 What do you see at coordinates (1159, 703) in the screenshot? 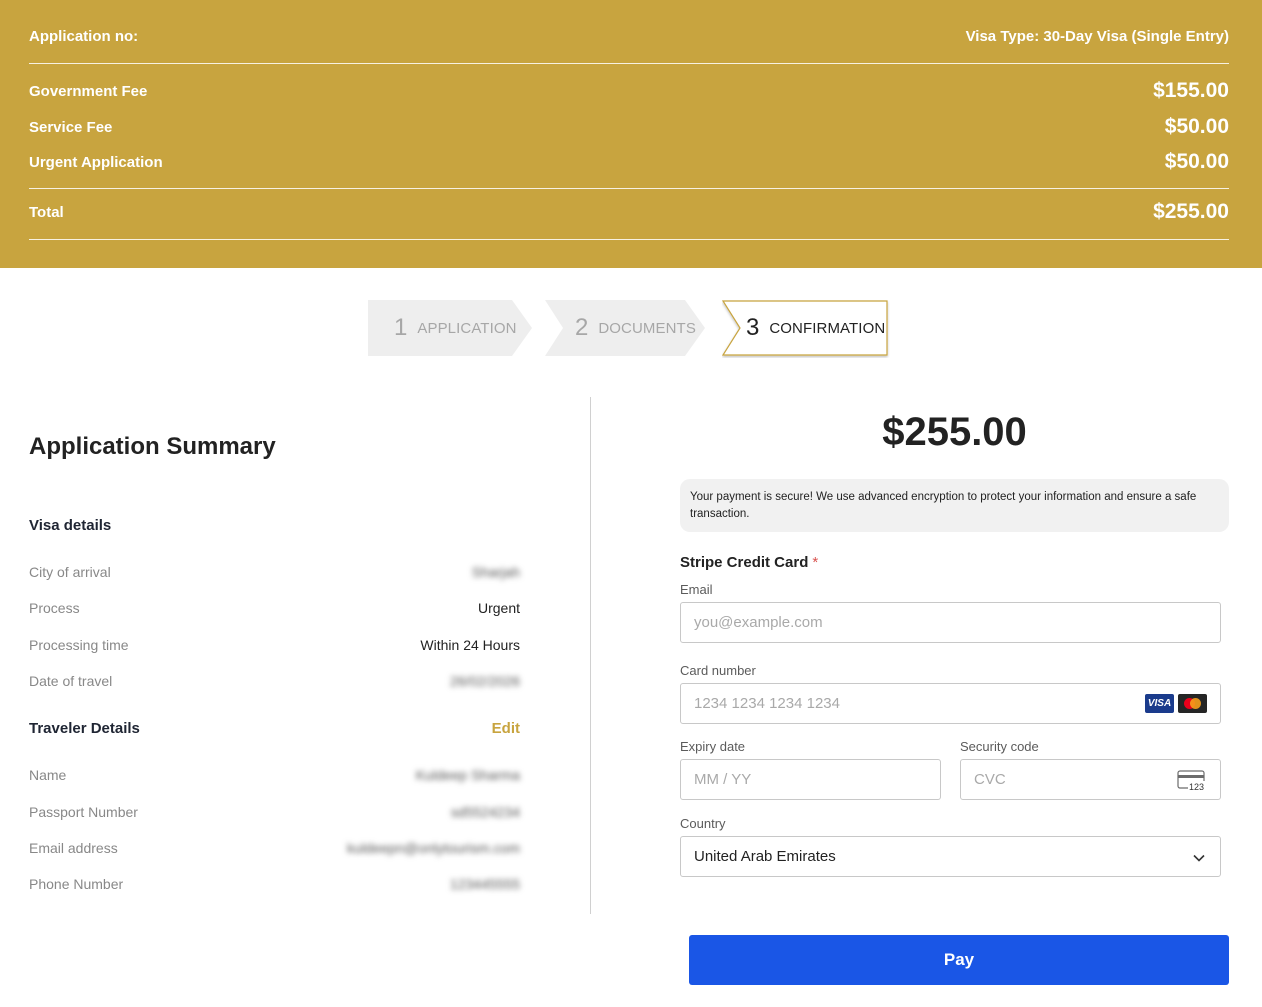
I see `visa-icon: VISA` at bounding box center [1159, 703].